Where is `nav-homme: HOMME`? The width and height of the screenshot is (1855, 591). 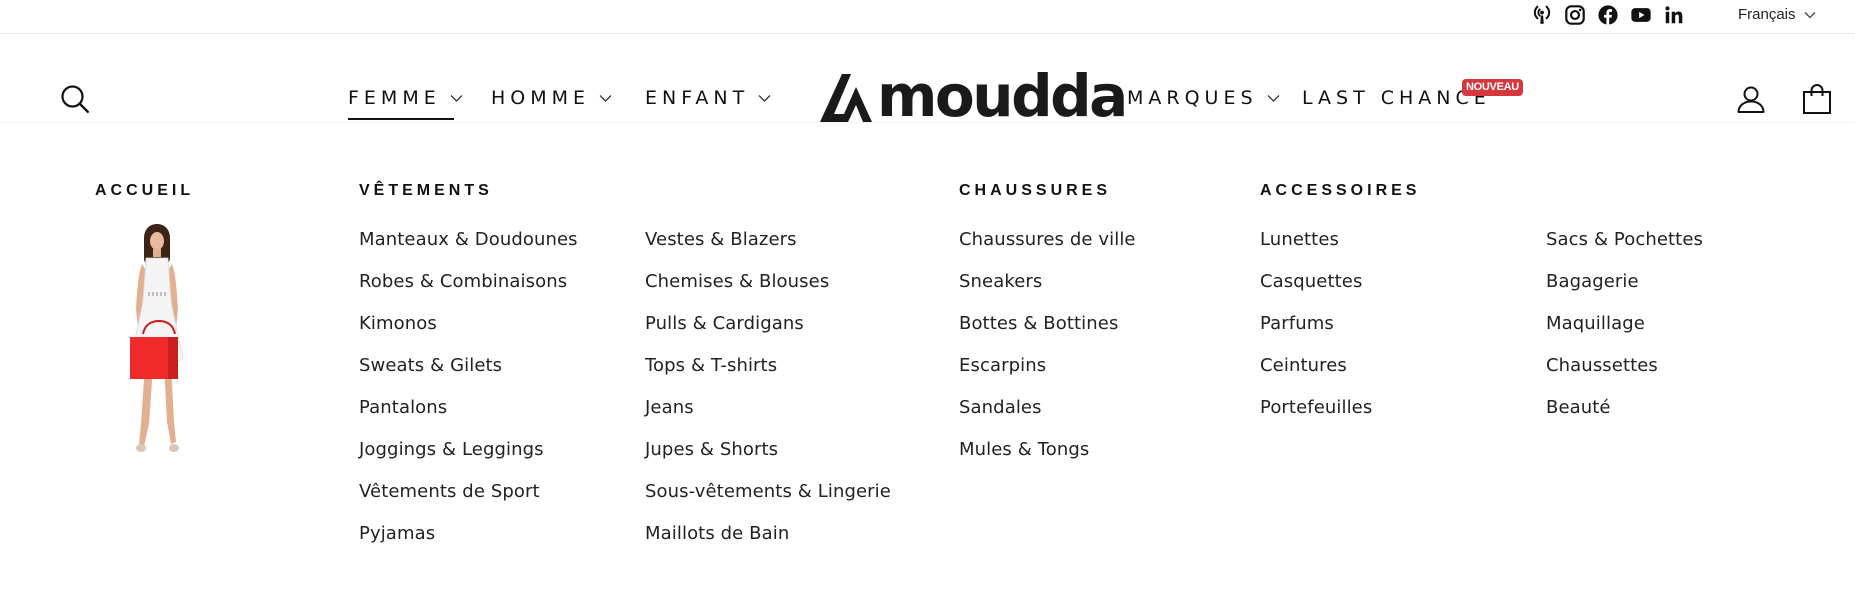
nav-homme: HOMME is located at coordinates (551, 98).